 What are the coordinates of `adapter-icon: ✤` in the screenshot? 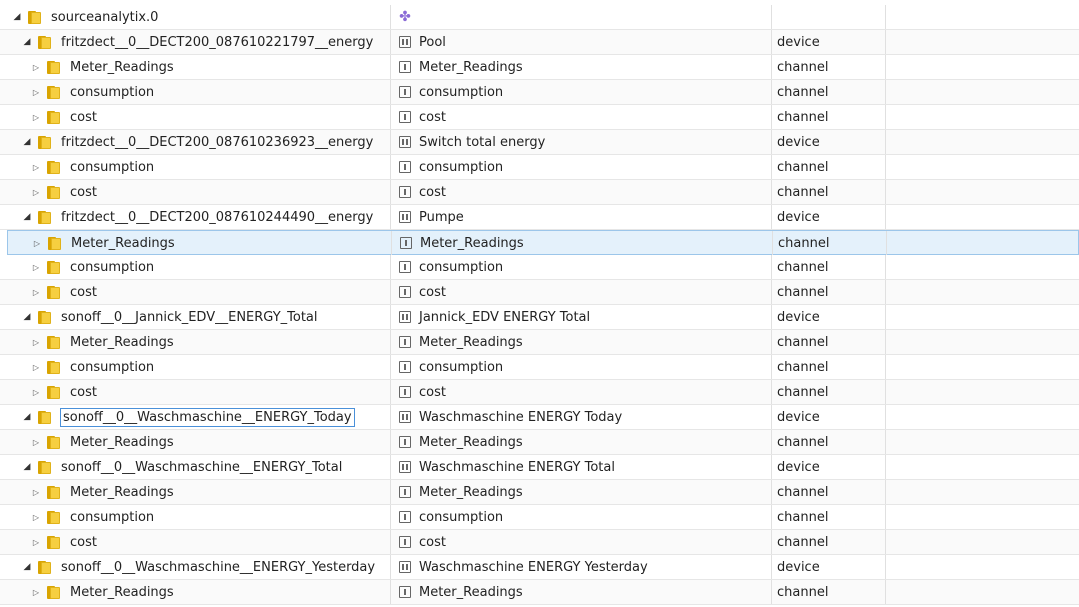 It's located at (405, 17).